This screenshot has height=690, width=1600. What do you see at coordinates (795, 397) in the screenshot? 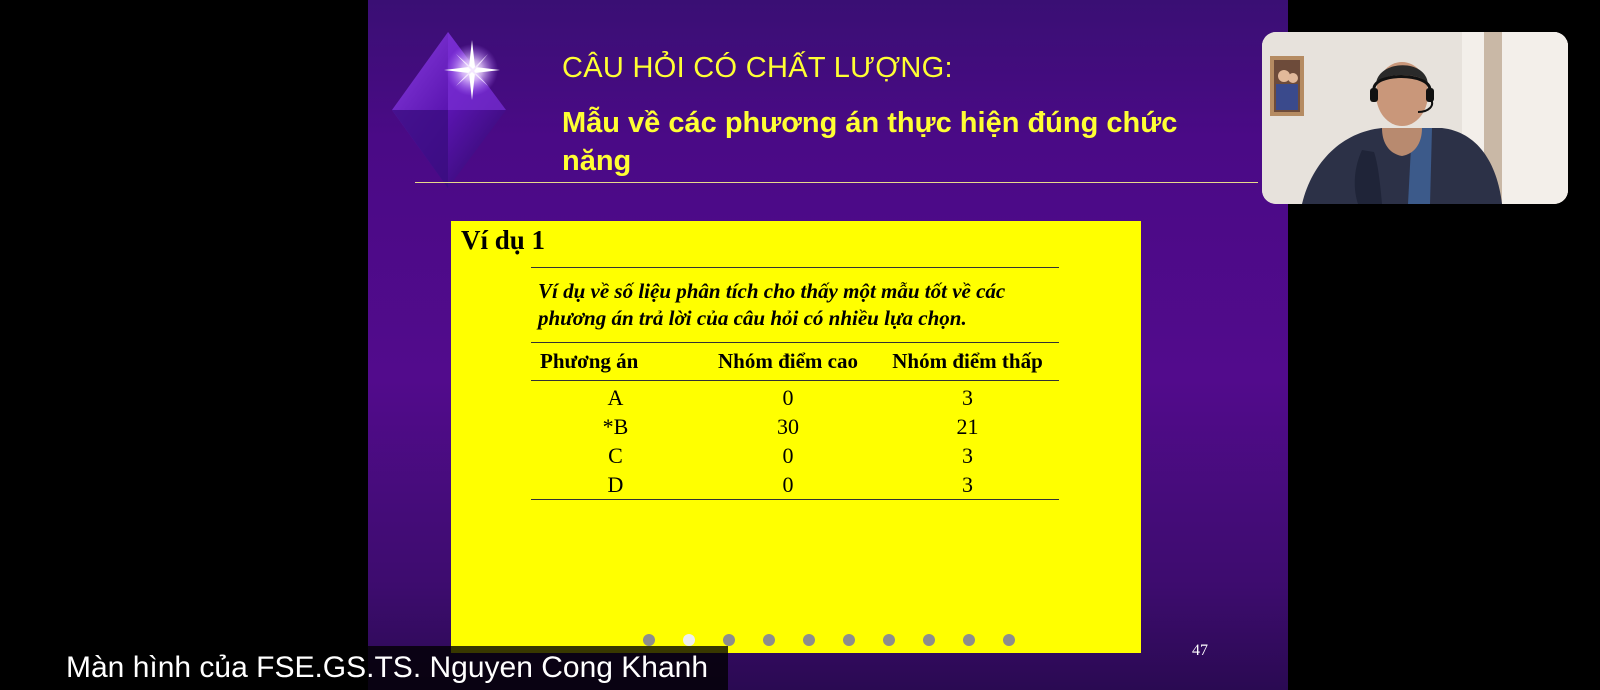
I see `table-row: A 0 3` at bounding box center [795, 397].